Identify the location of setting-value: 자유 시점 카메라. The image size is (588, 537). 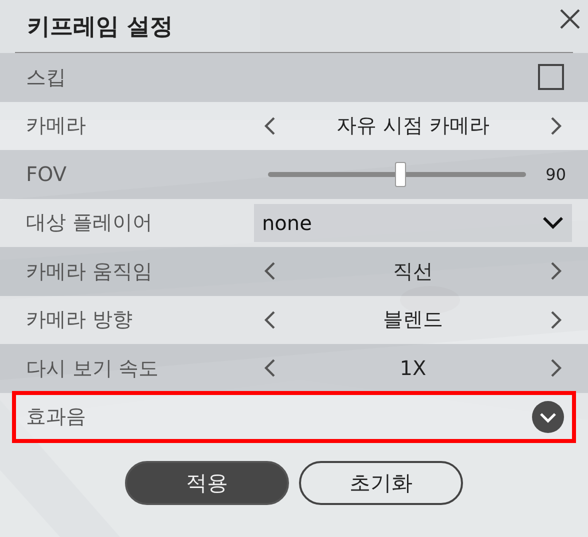
(413, 126).